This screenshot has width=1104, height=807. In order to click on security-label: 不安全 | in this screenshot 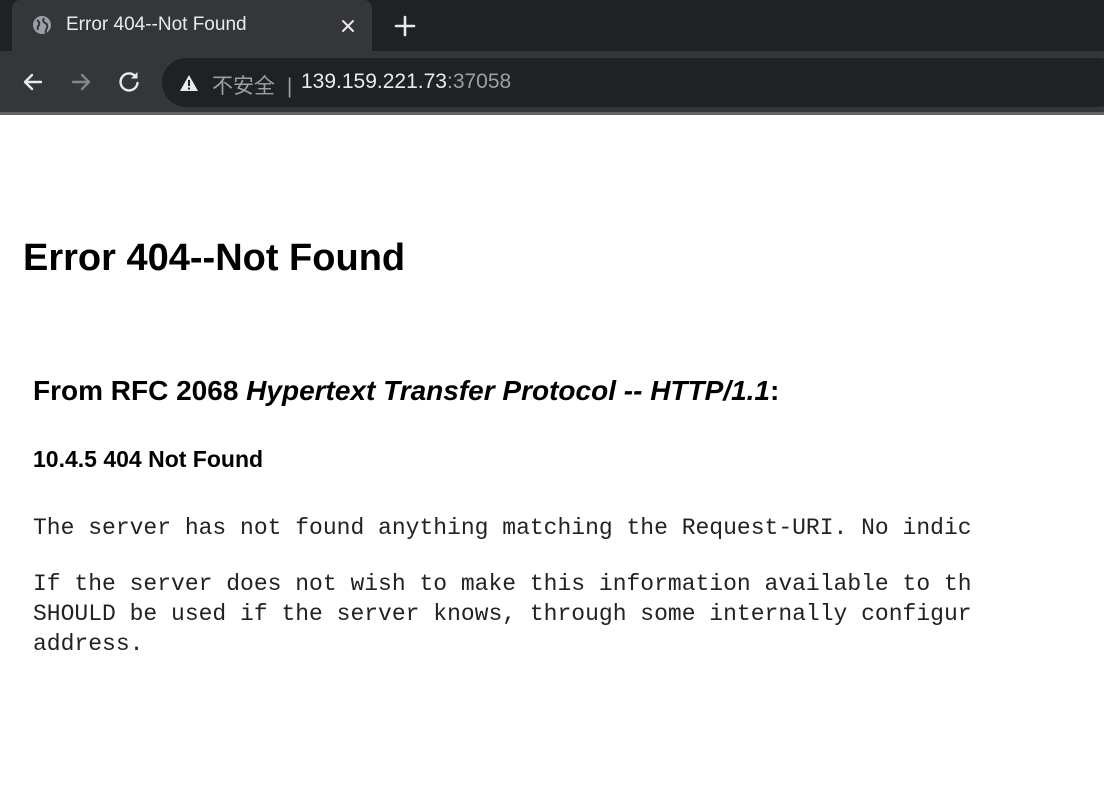, I will do `click(252, 85)`.